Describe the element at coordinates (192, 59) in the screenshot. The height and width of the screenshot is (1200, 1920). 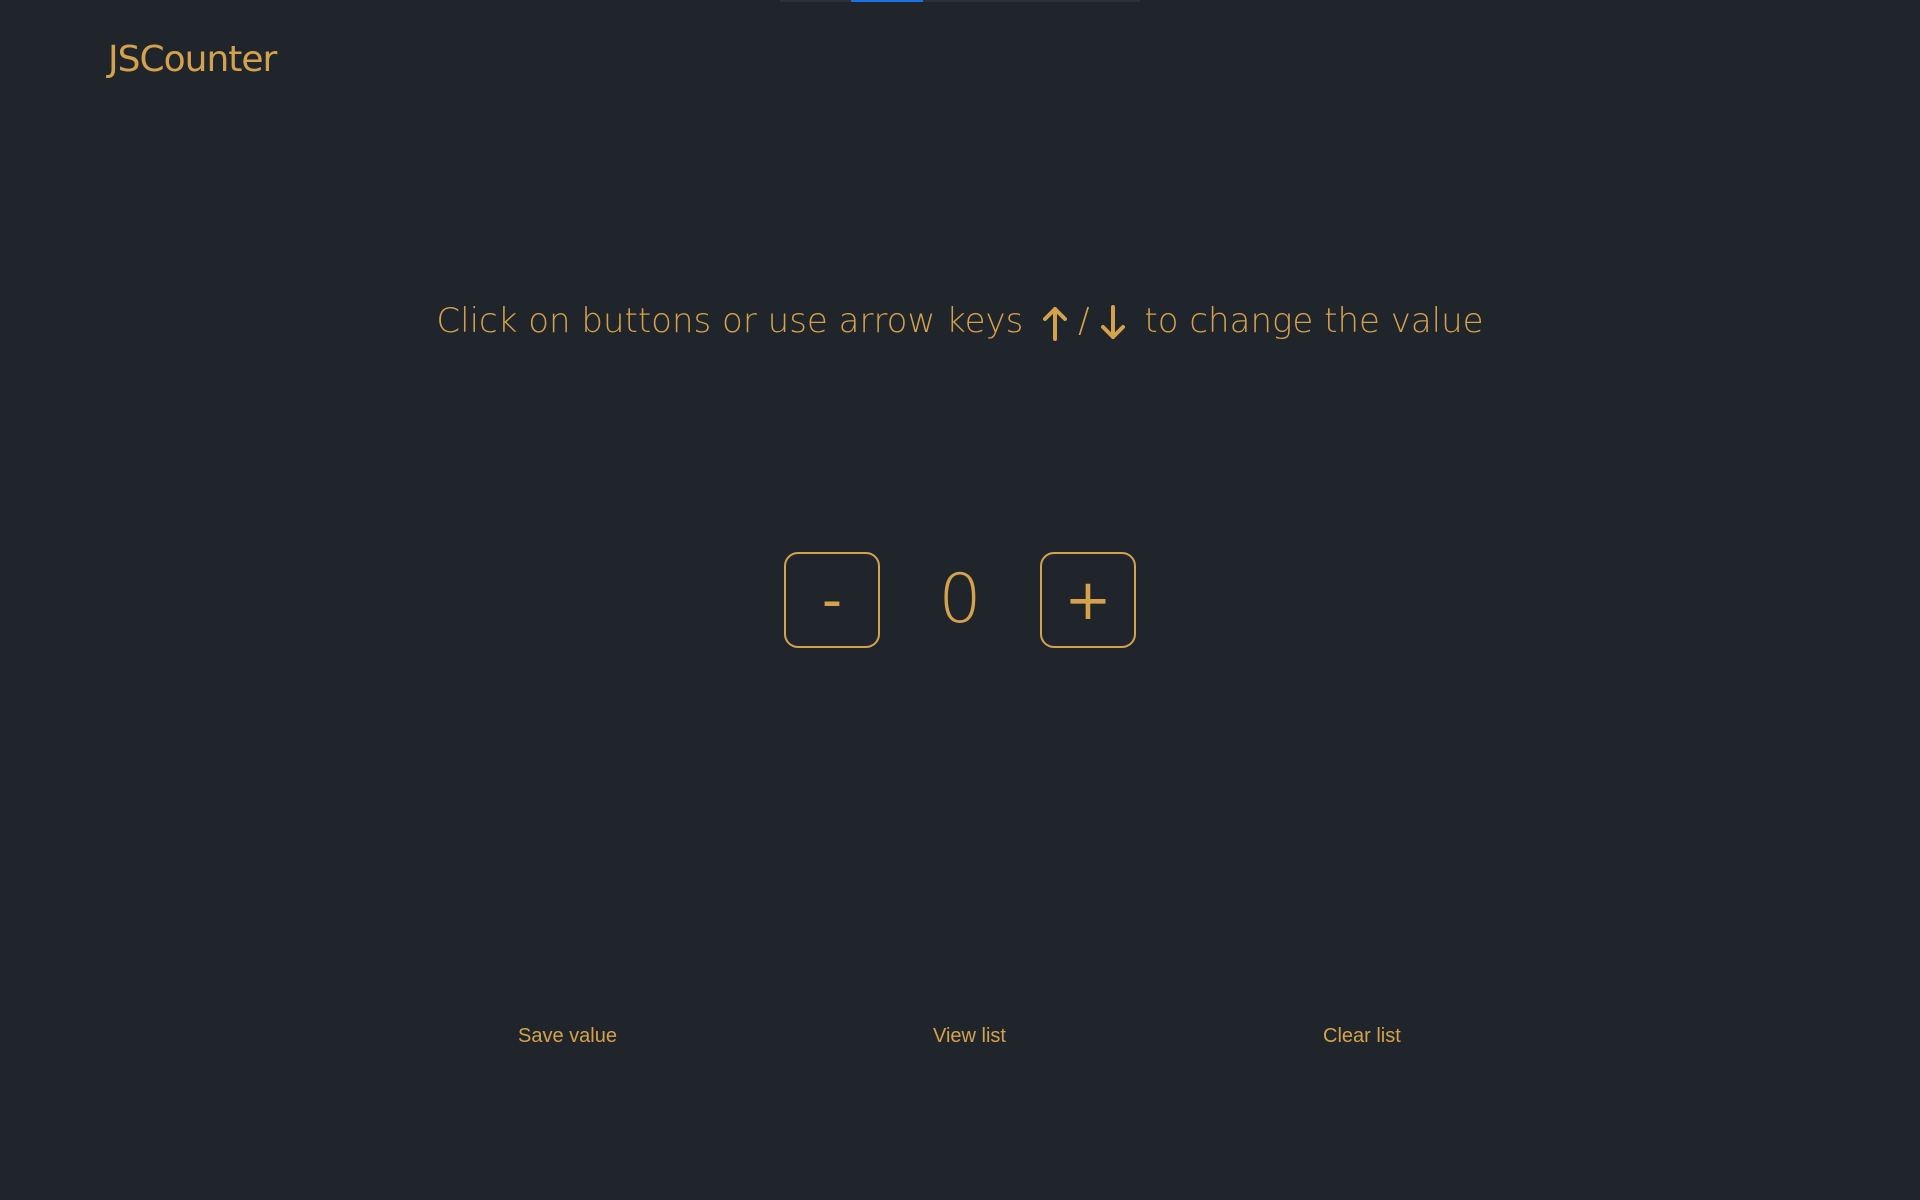
I see `app-logo: JSCounter` at that location.